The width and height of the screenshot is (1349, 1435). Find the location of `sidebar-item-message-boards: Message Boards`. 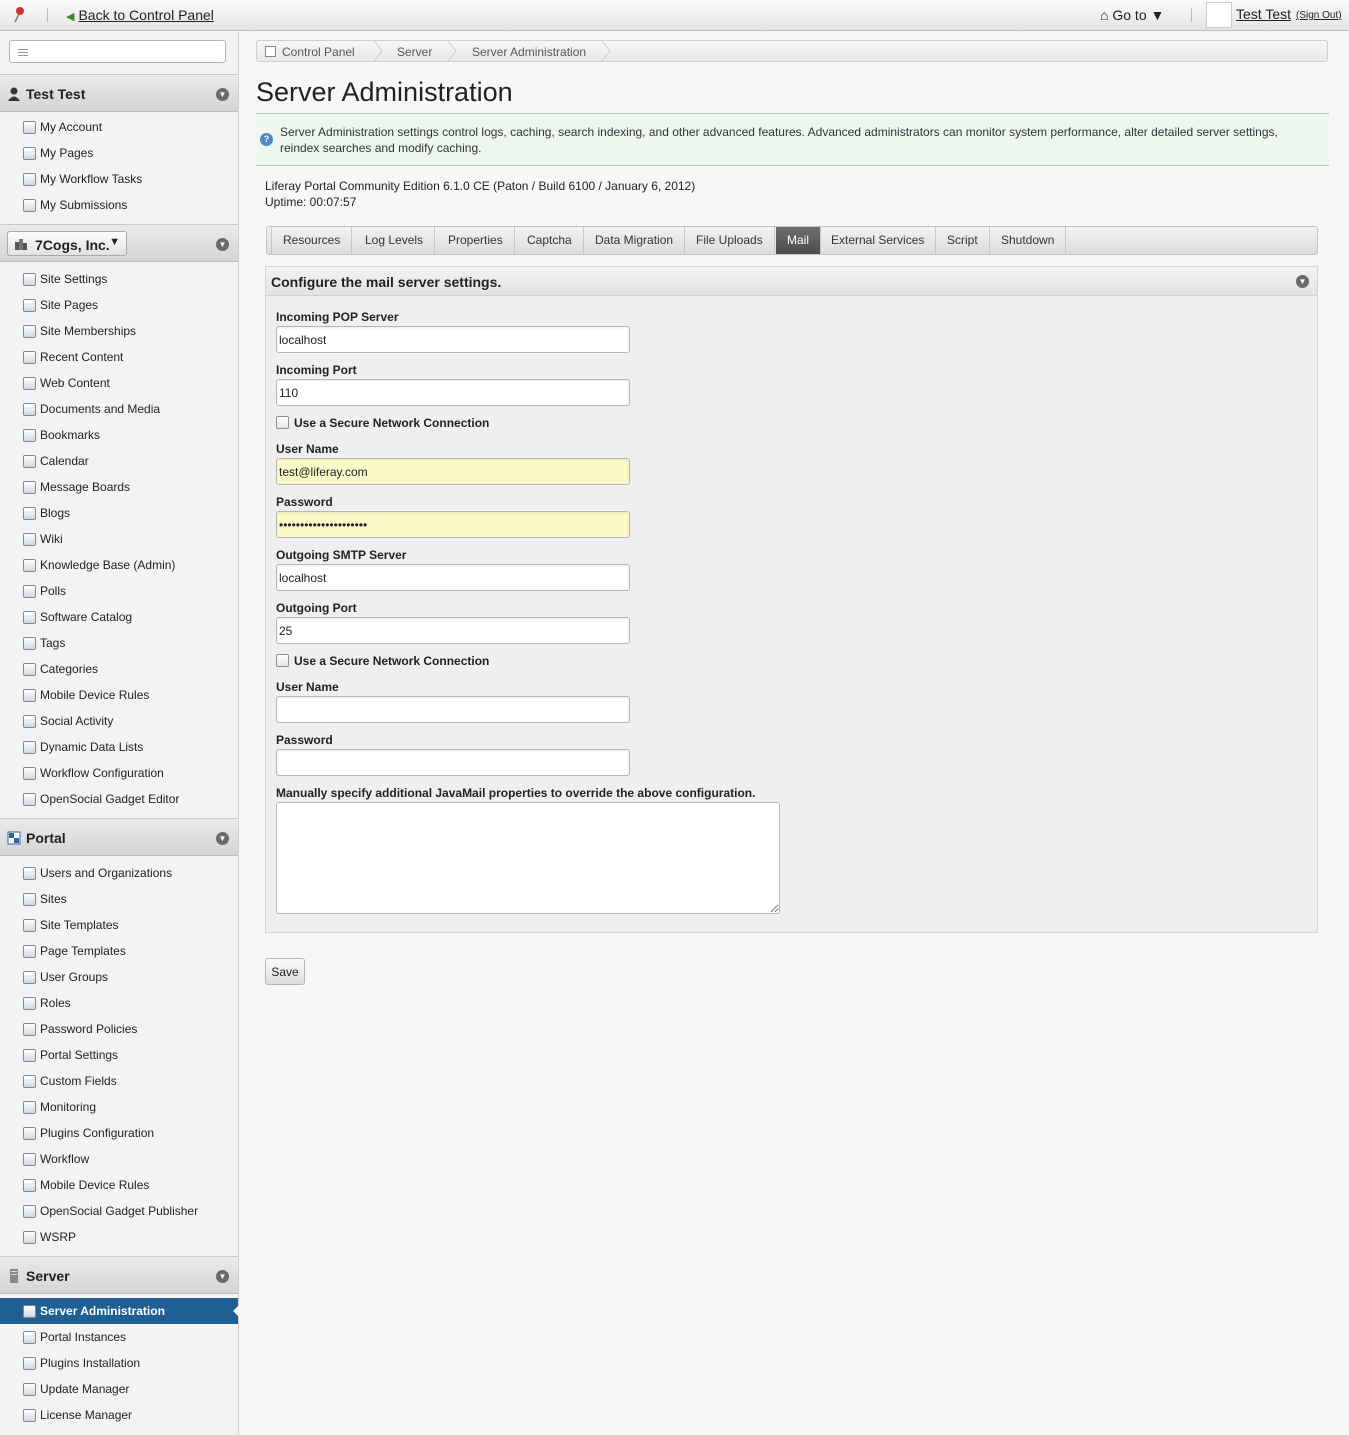

sidebar-item-message-boards: Message Boards is located at coordinates (119, 487).